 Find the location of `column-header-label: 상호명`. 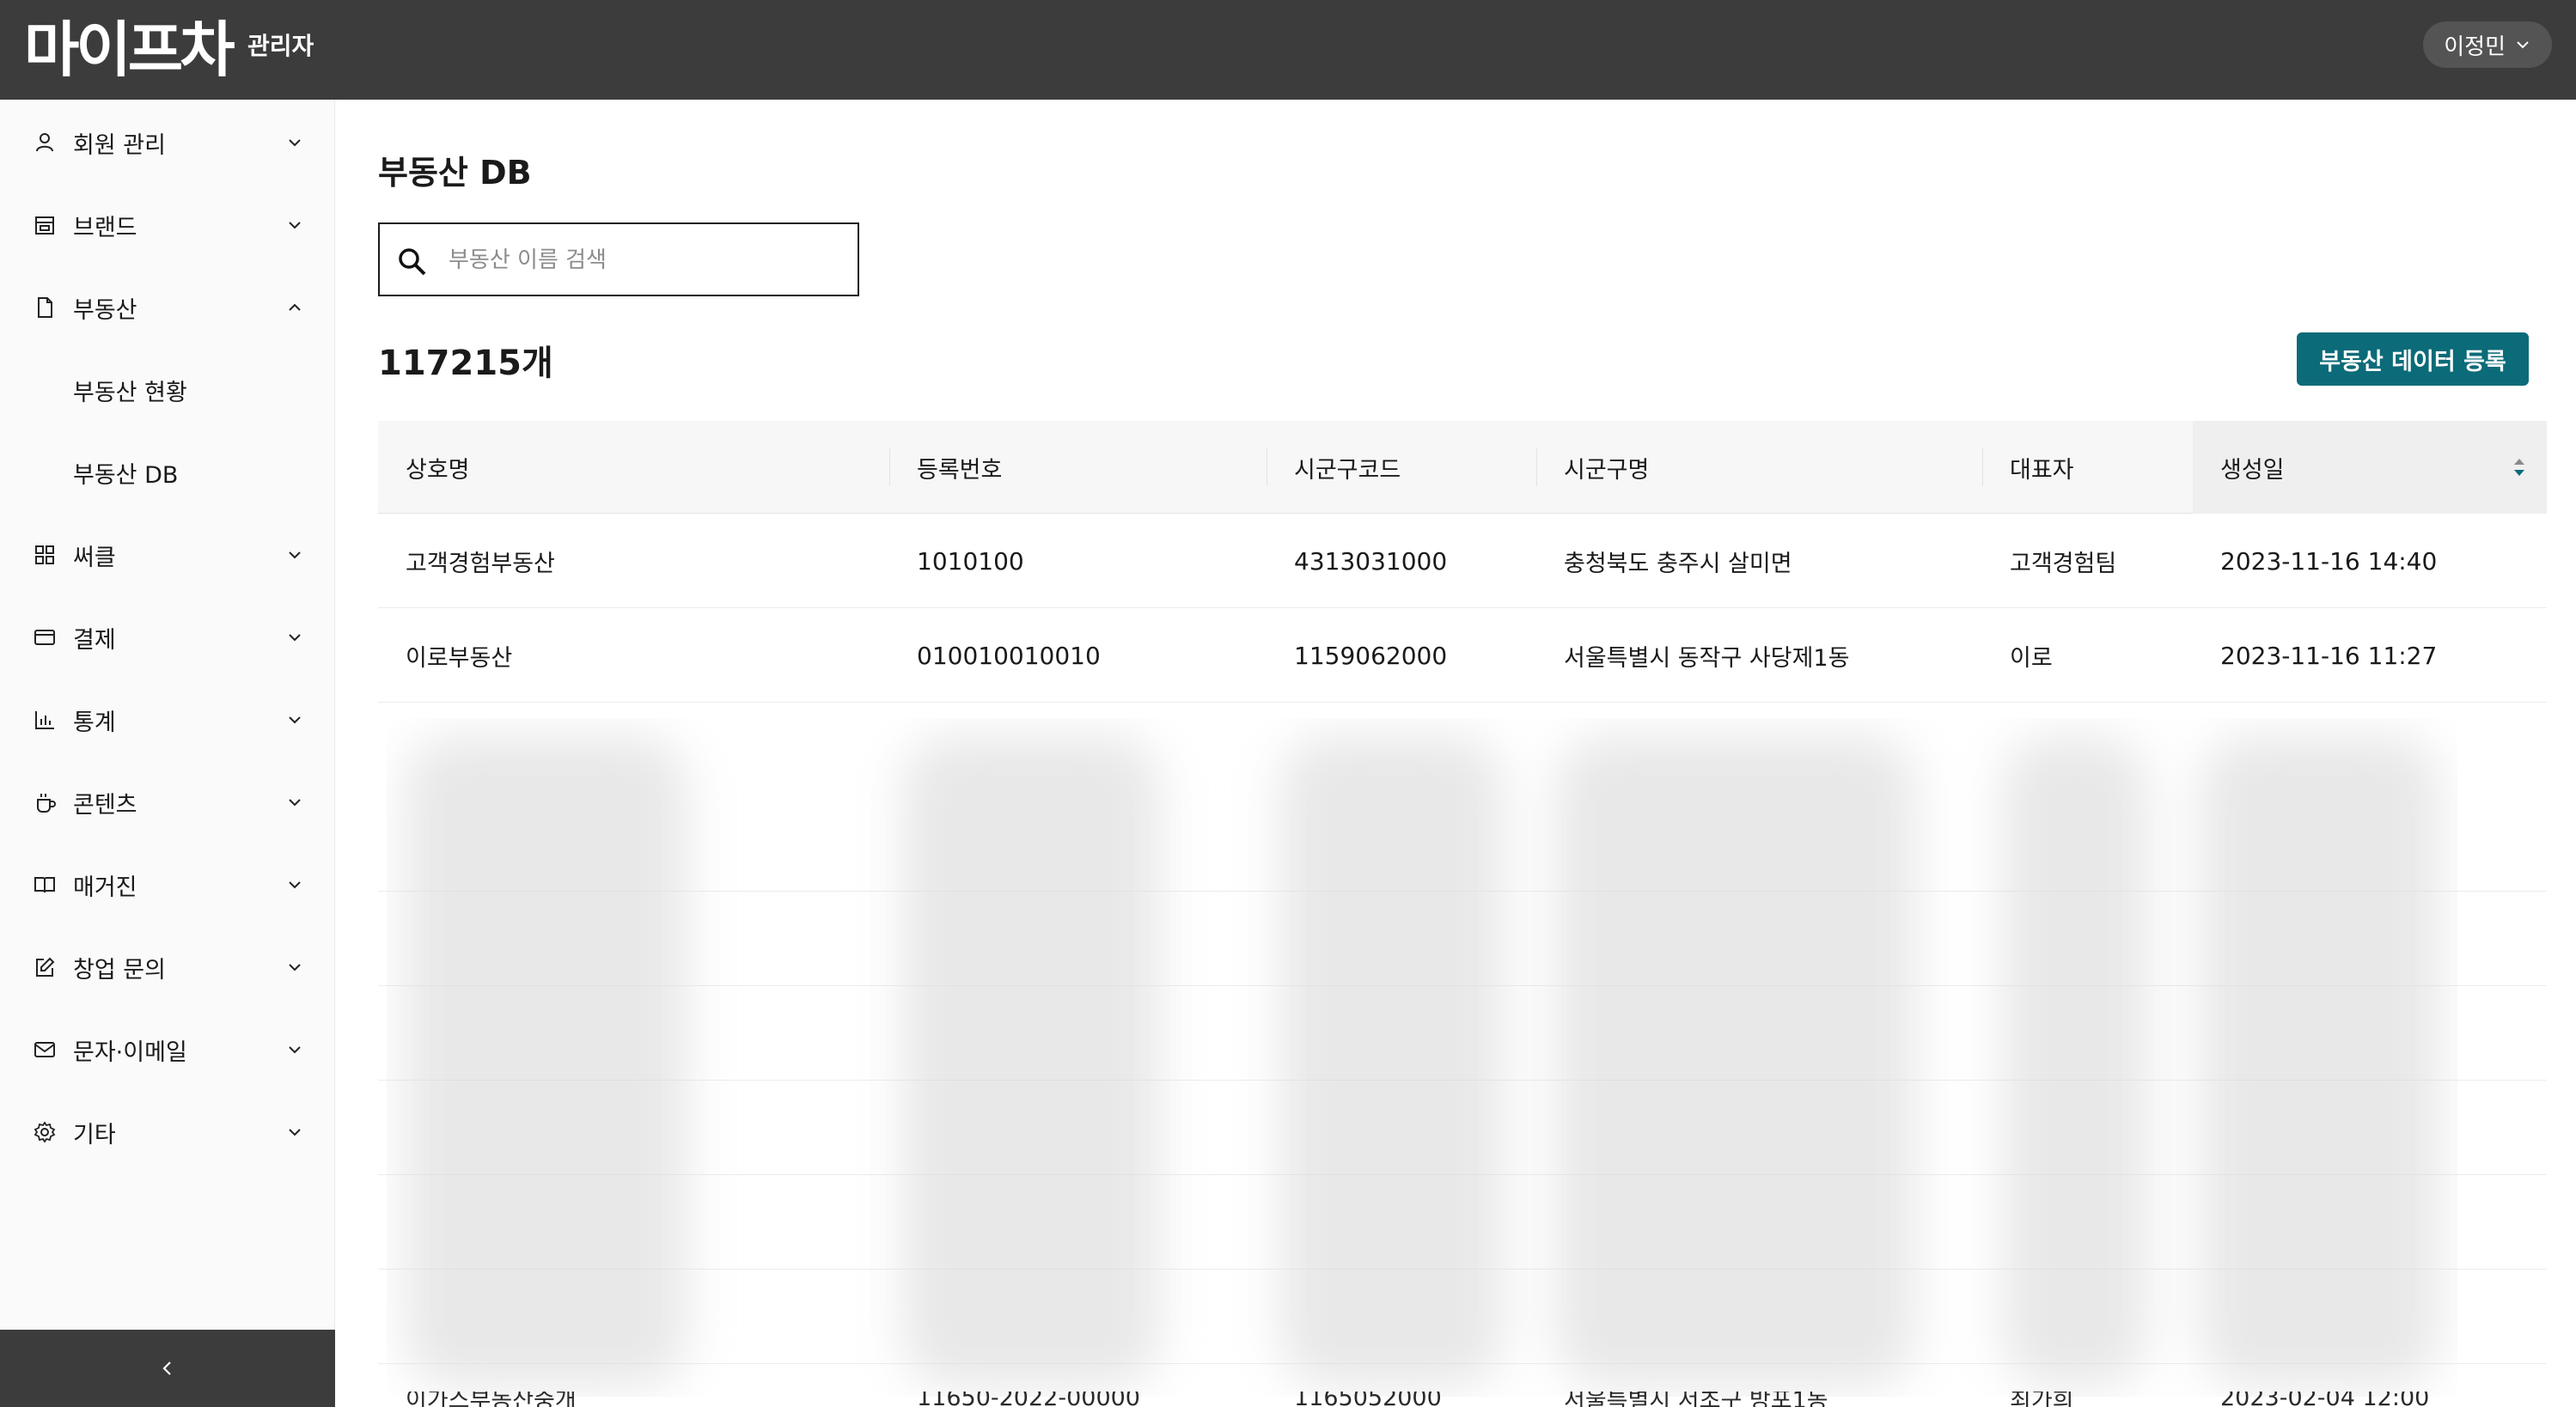

column-header-label: 상호명 is located at coordinates (438, 470).